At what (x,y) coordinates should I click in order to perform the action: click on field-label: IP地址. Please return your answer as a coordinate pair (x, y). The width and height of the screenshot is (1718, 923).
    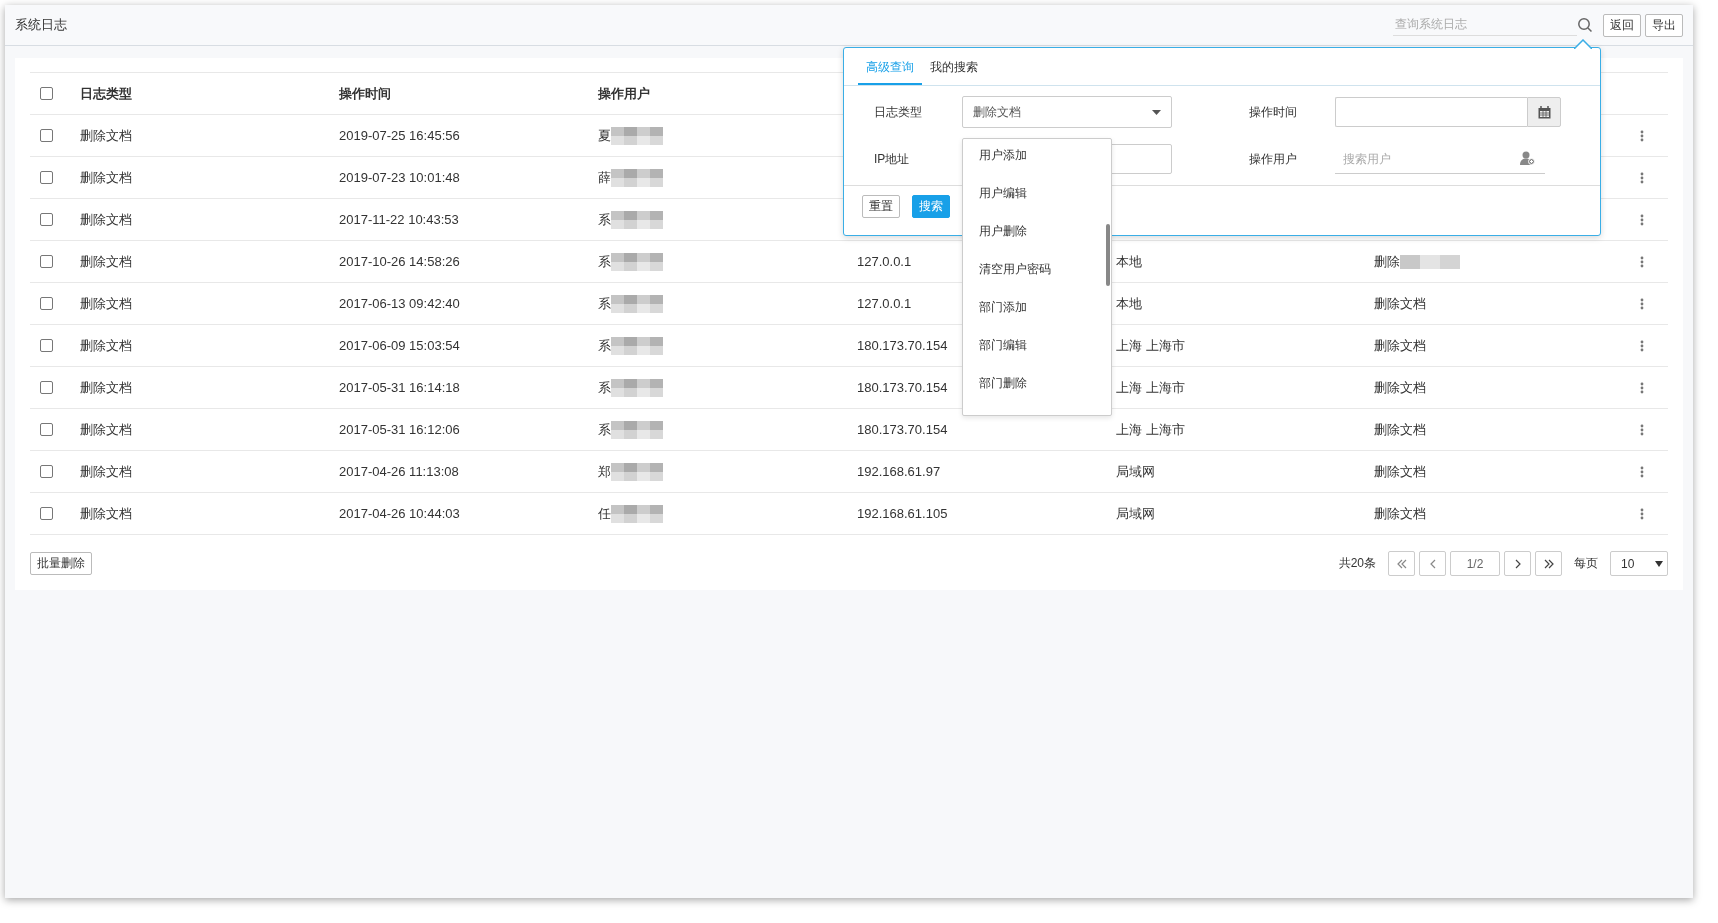
    Looking at the image, I should click on (892, 159).